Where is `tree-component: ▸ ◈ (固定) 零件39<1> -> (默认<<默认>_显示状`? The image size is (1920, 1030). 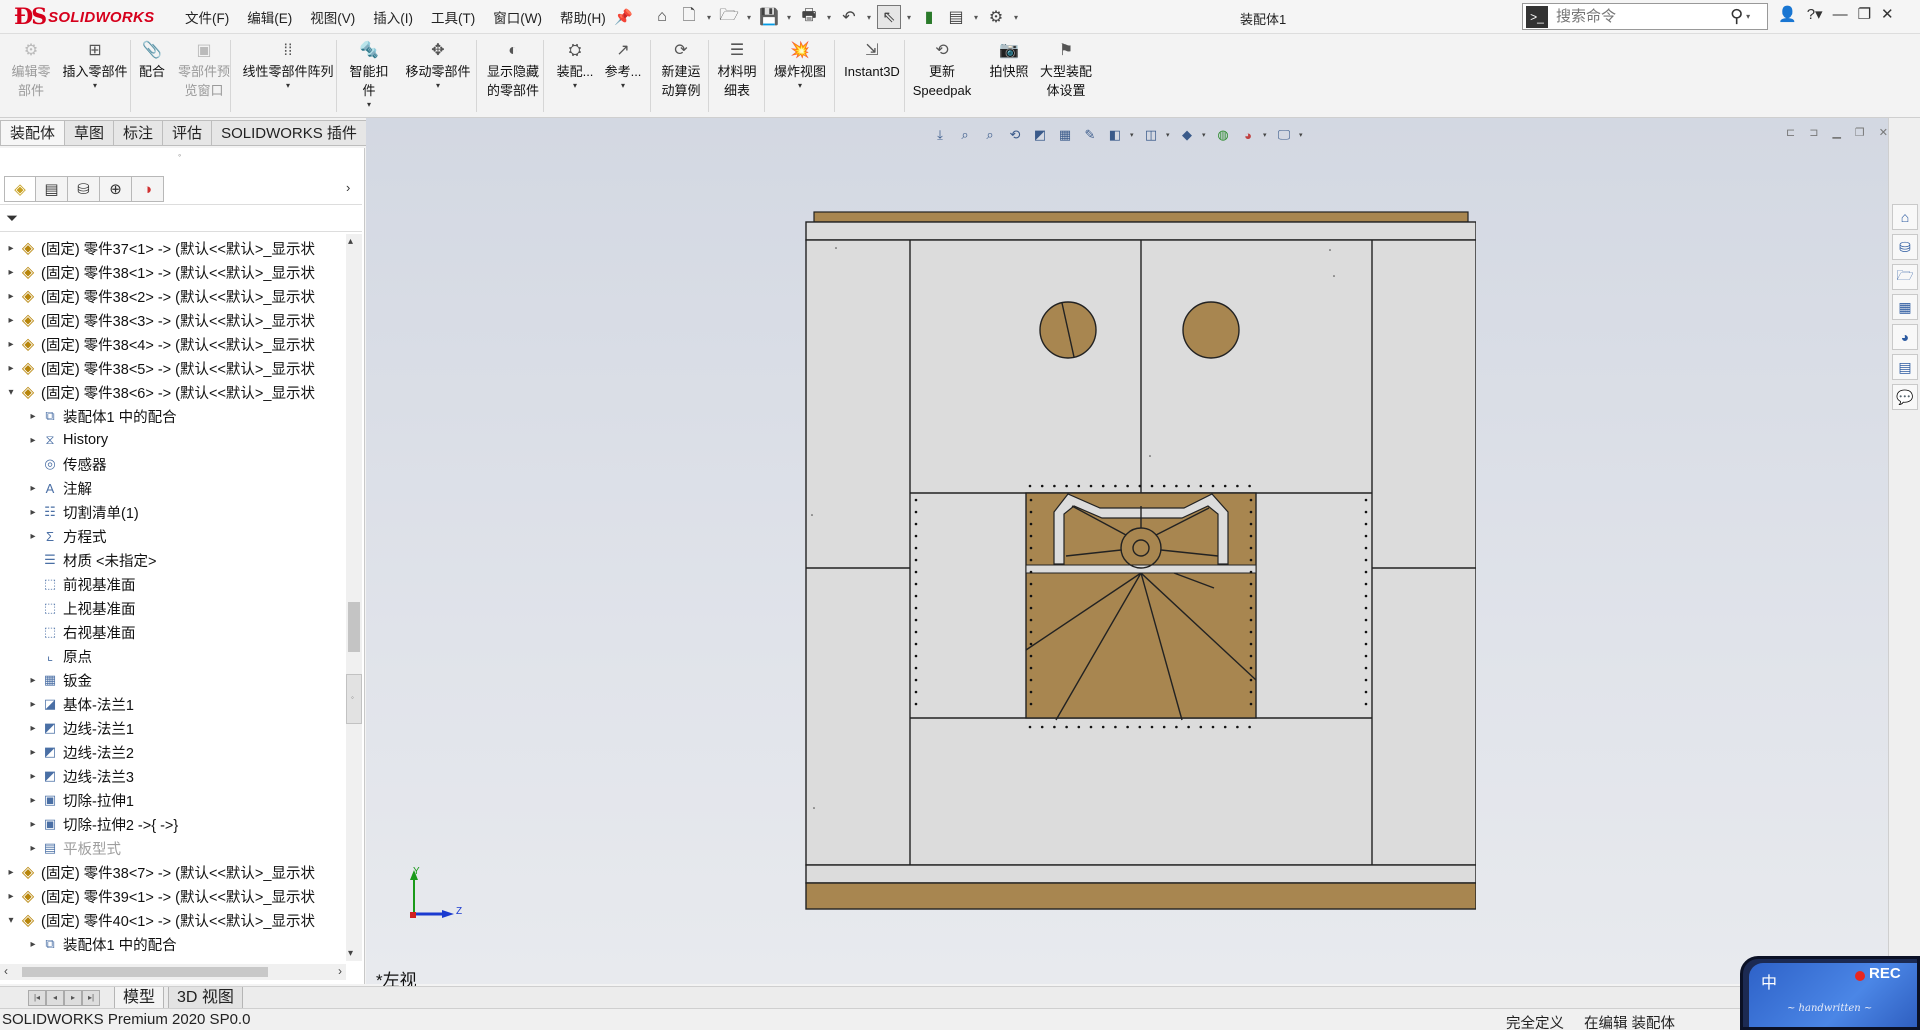 tree-component: ▸ ◈ (固定) 零件39<1> -> (默认<<默认>_显示状 is located at coordinates (157, 896).